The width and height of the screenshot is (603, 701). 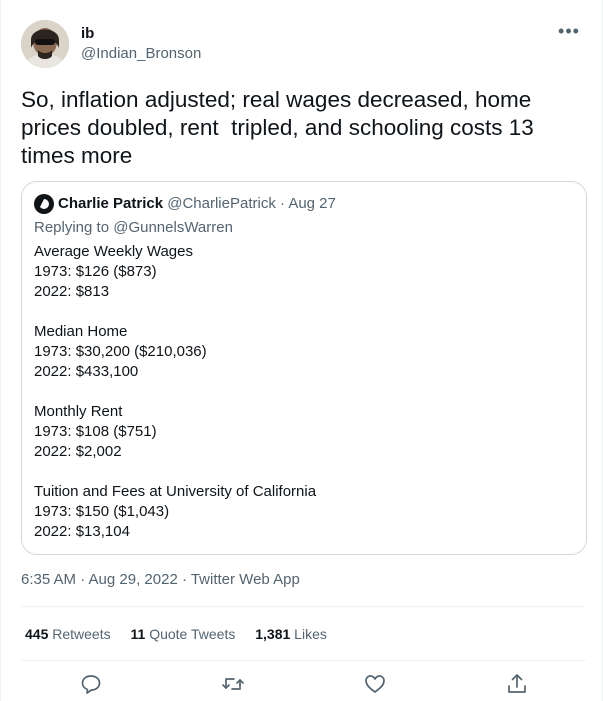 I want to click on retweets-count: 445, so click(x=37, y=634).